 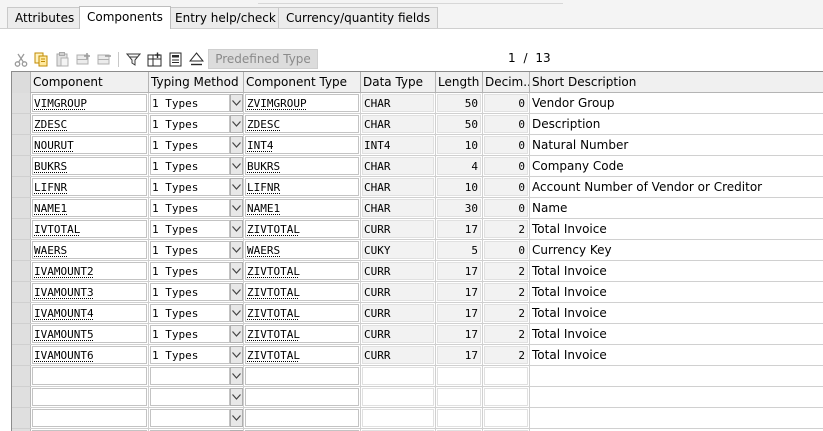 What do you see at coordinates (90, 82) in the screenshot?
I see `col-header-component: Component` at bounding box center [90, 82].